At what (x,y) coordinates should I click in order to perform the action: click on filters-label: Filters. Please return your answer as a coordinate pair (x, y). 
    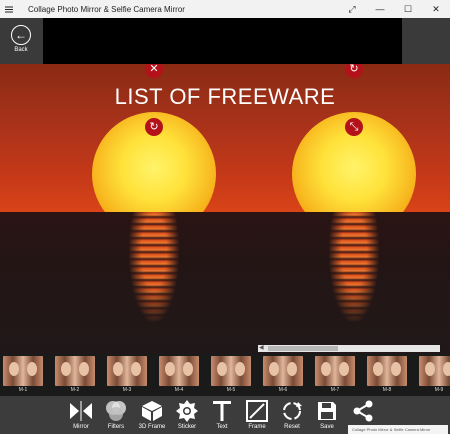
    Looking at the image, I should click on (116, 427).